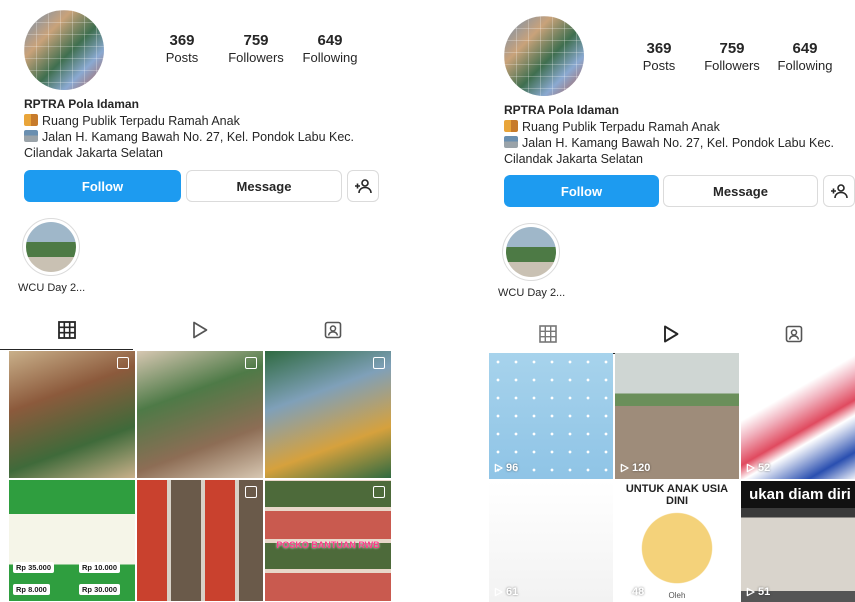 Image resolution: width=855 pixels, height=602 pixels. What do you see at coordinates (506, 468) in the screenshot?
I see `view-count: 96` at bounding box center [506, 468].